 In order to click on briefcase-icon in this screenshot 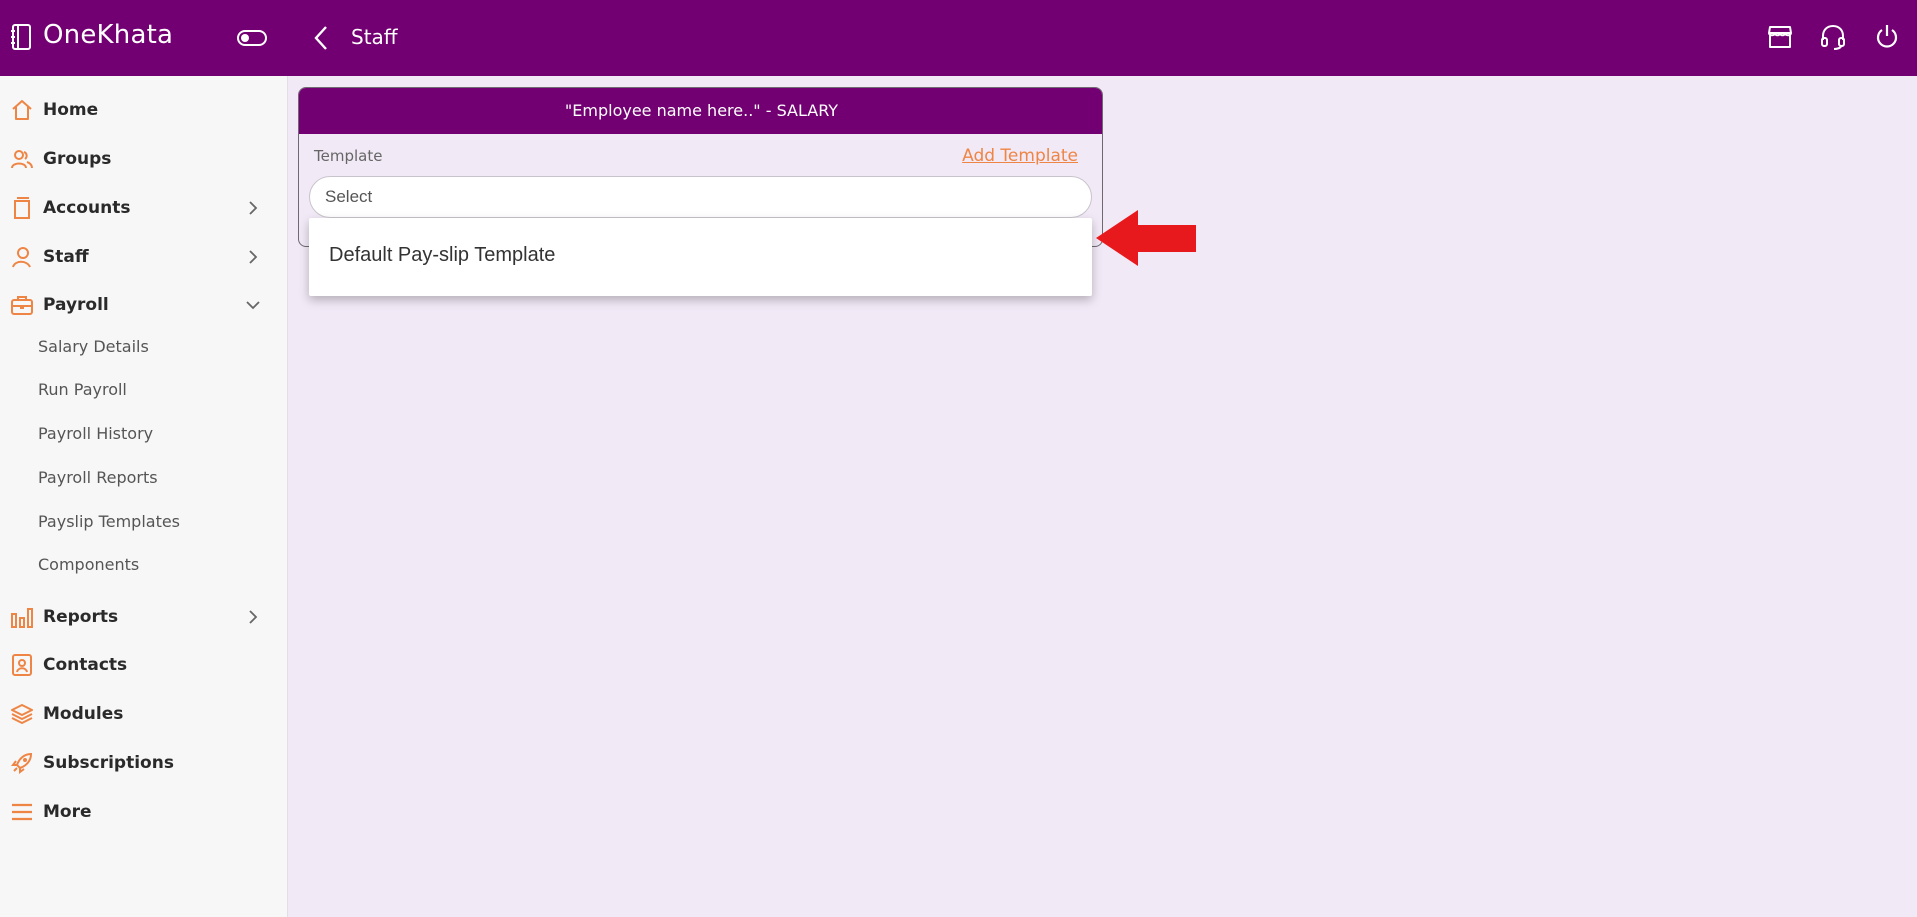, I will do `click(22, 305)`.